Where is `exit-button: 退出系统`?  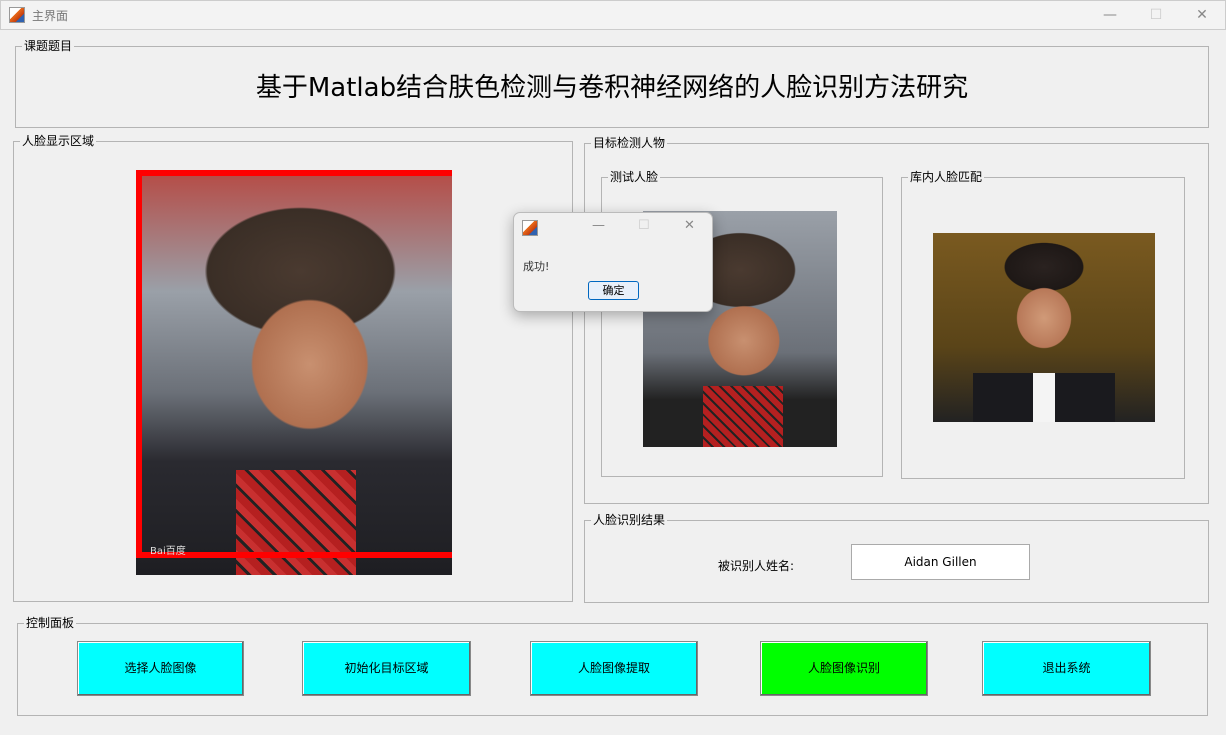 exit-button: 退出系统 is located at coordinates (1066, 668).